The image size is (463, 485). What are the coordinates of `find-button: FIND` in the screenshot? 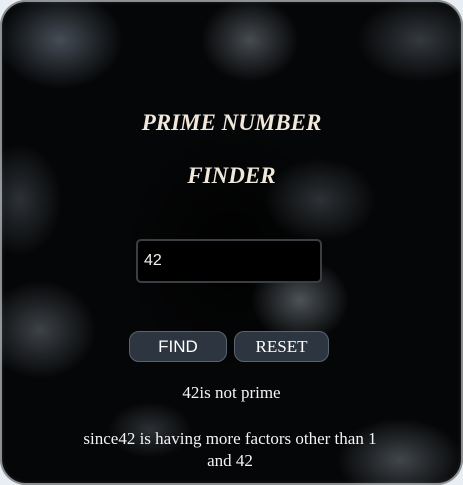 It's located at (178, 346).